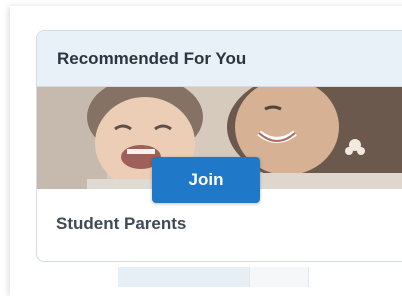 The image size is (402, 296). I want to click on next-card-strip, so click(260, 277).